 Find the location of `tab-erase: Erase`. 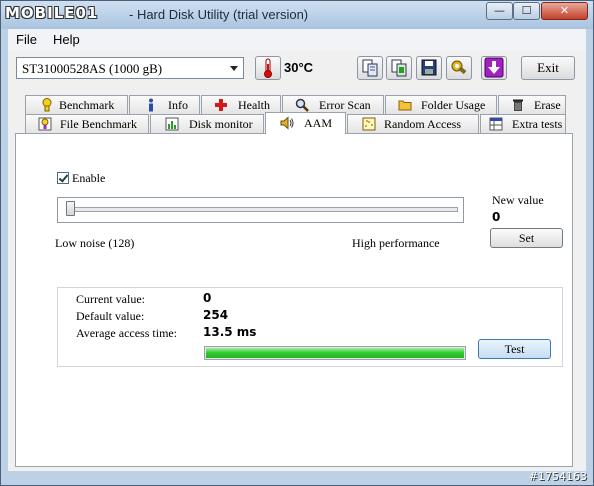

tab-erase: Erase is located at coordinates (532, 104).